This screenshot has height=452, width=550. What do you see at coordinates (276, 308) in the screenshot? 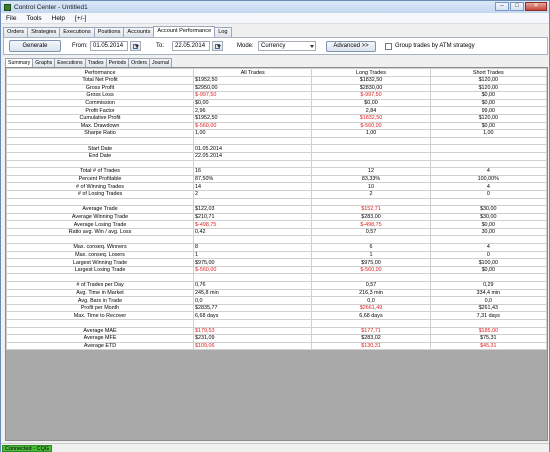
I see `table-row: Profit per Month $2835,77 $2661,49 $261,43` at bounding box center [276, 308].